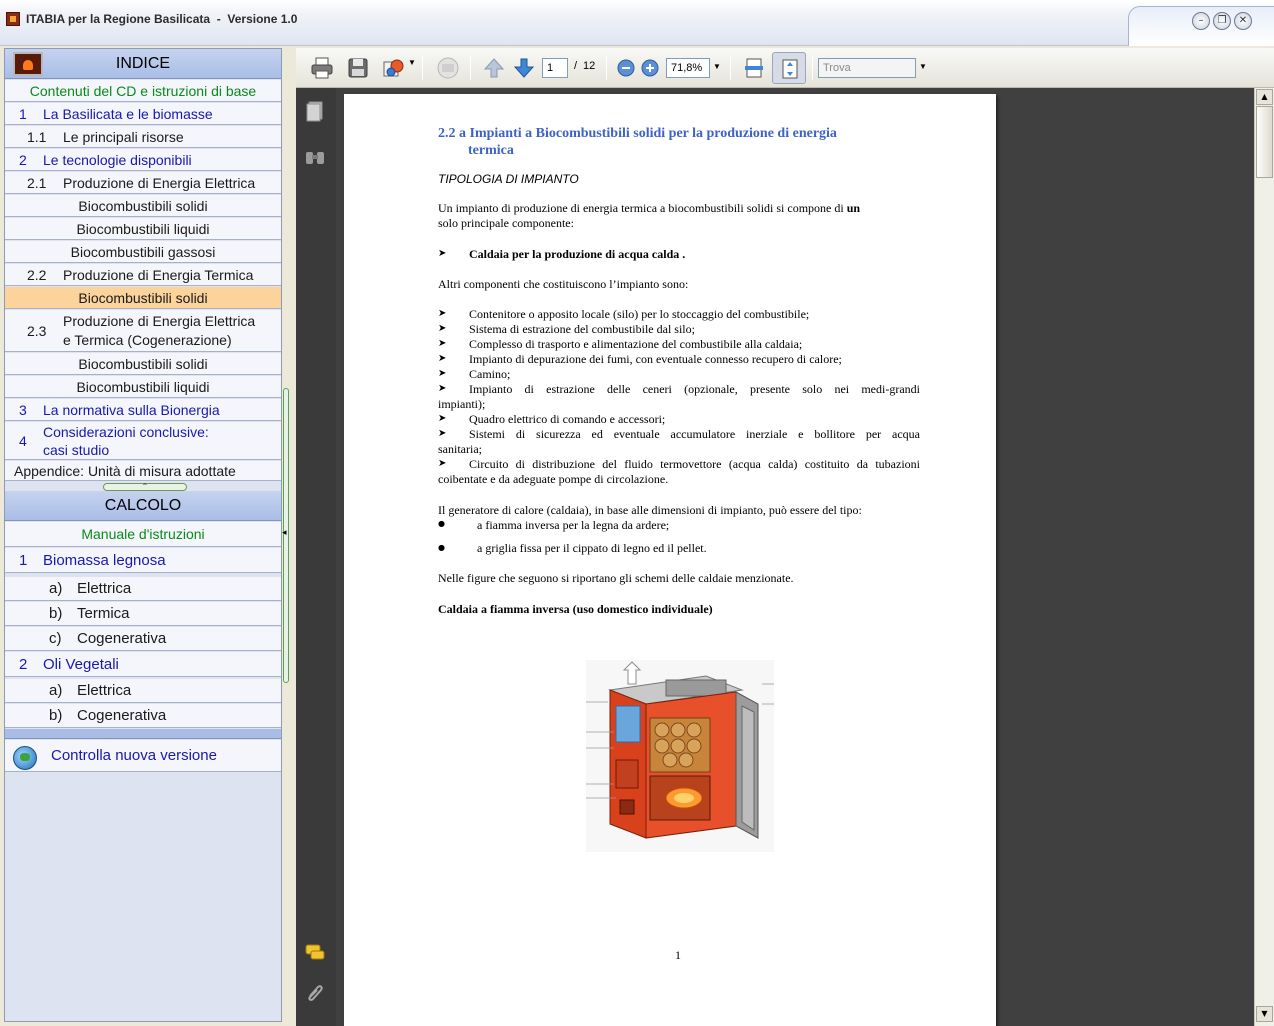  What do you see at coordinates (143, 114) in the screenshot?
I see `nav-item-basilicata: 1 La Basilicata e le biomasse` at bounding box center [143, 114].